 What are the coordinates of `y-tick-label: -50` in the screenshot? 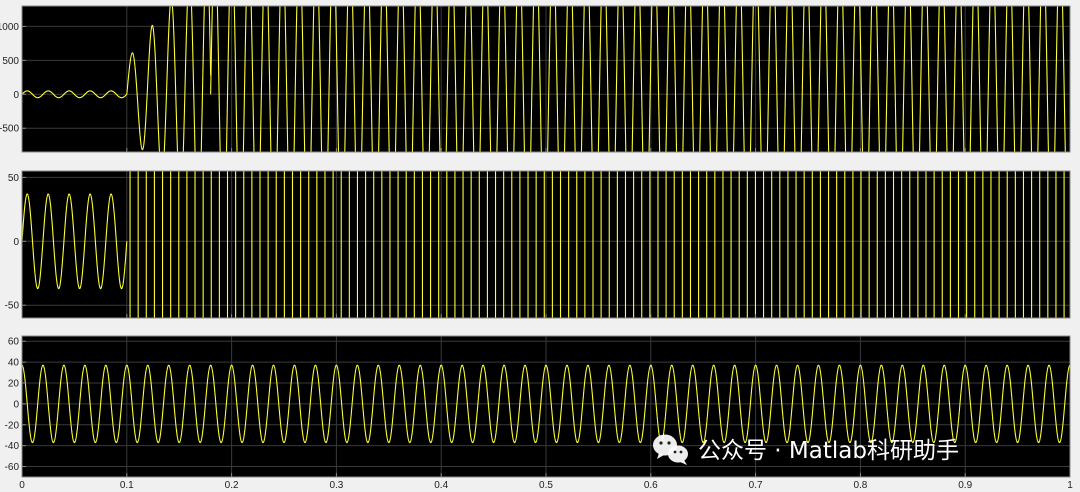 It's located at (12, 306).